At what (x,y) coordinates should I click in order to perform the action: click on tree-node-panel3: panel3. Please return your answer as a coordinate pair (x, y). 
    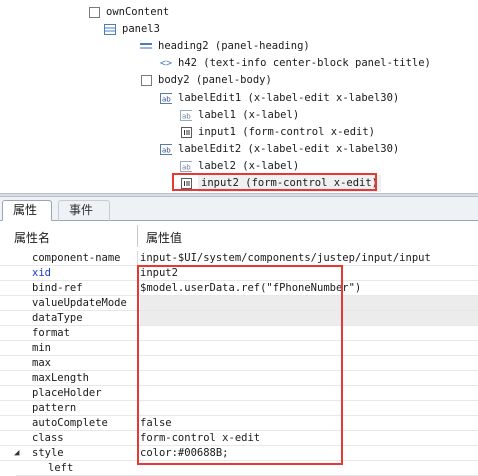
    Looking at the image, I should click on (132, 29).